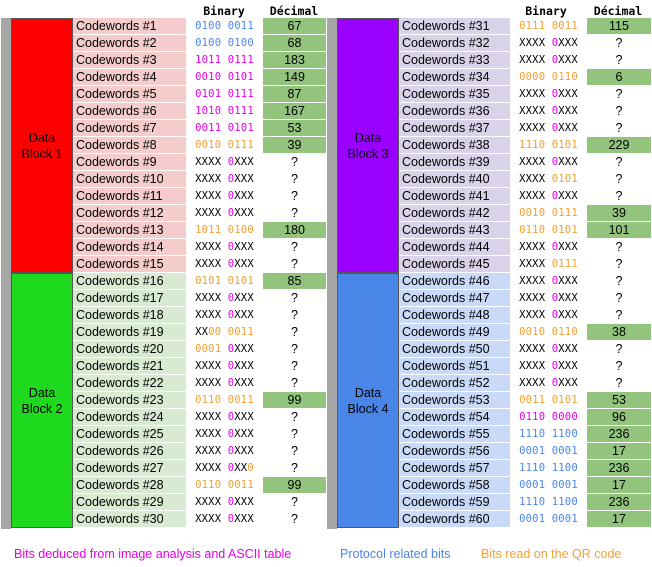 The height and width of the screenshot is (567, 652). I want to click on codeword-label: Codewords #59, so click(454, 502).